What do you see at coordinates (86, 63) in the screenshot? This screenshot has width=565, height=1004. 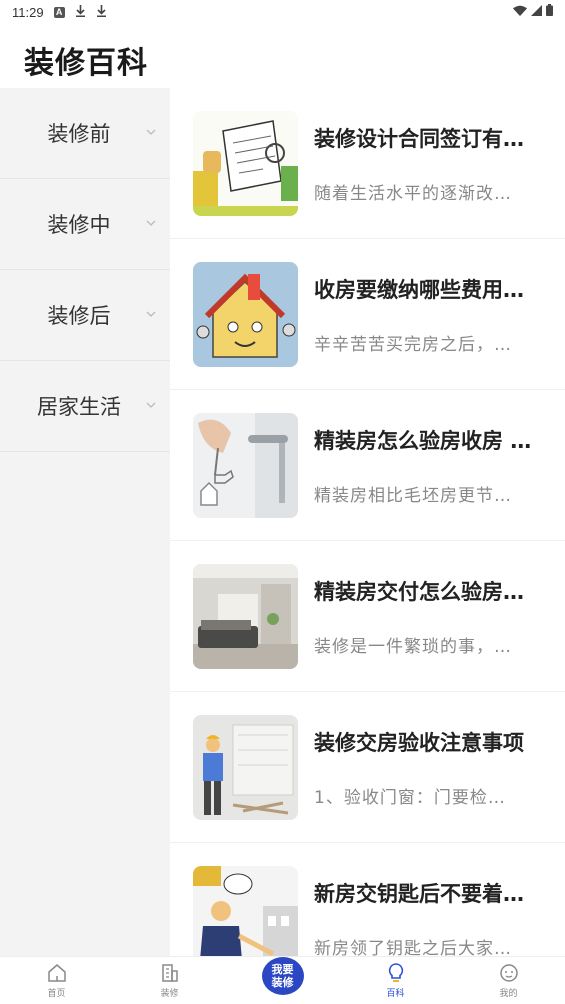 I see `page-title: 装修百科` at bounding box center [86, 63].